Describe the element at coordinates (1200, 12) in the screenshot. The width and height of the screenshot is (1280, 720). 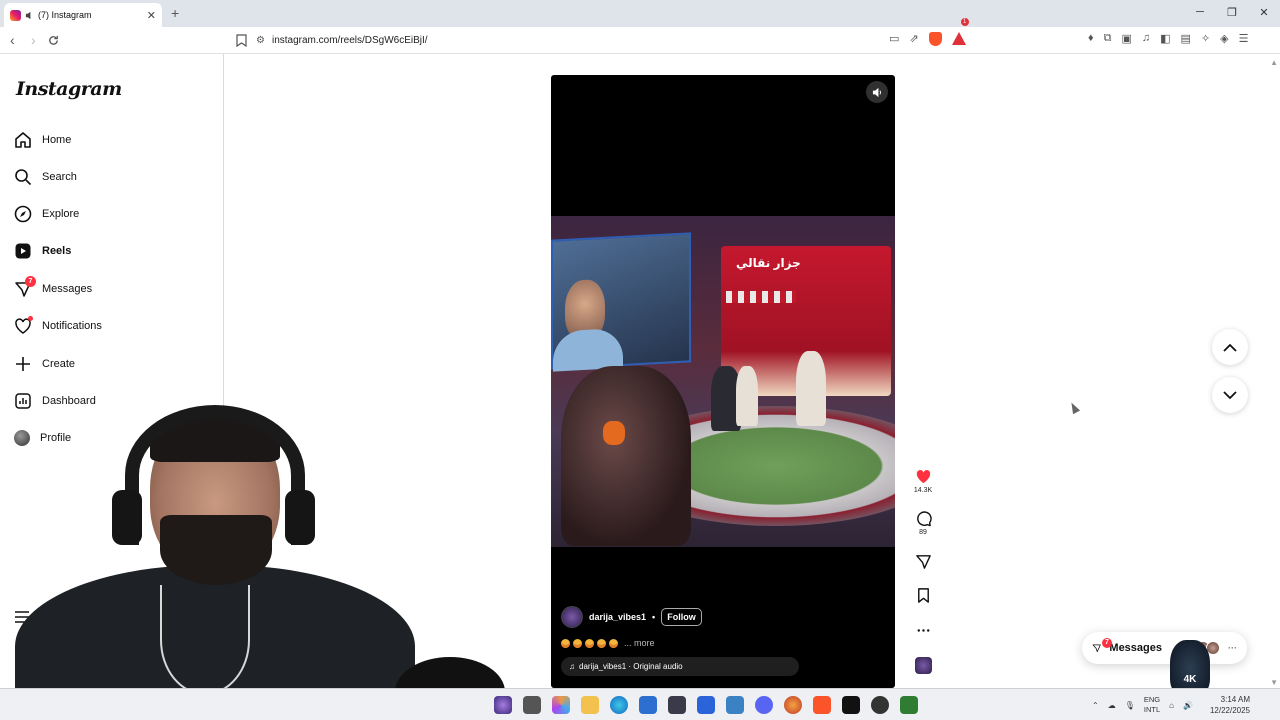
I see `minimize-button: ─` at that location.